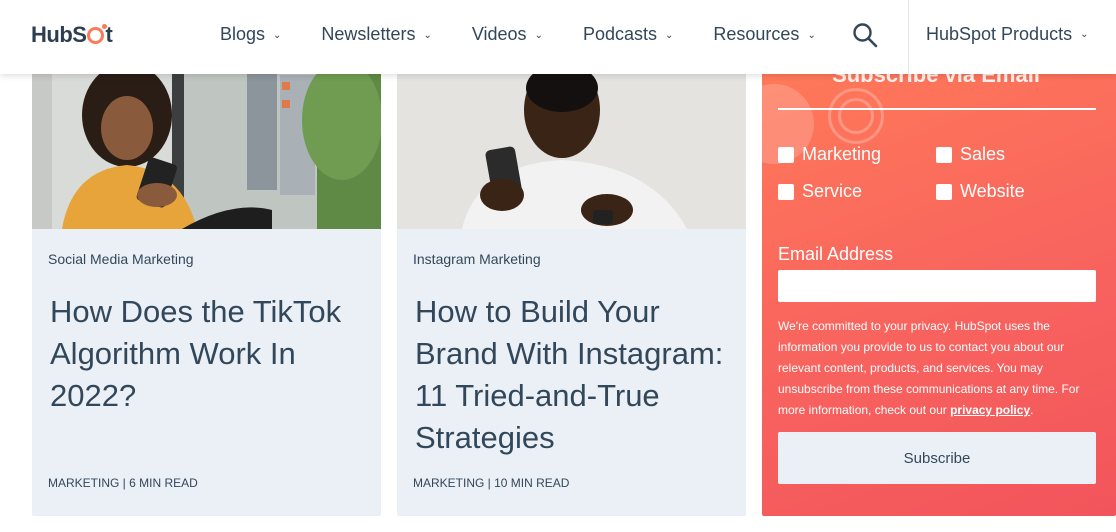 The height and width of the screenshot is (532, 1116). What do you see at coordinates (856, 116) in the screenshot?
I see `decorative-ring-inner` at bounding box center [856, 116].